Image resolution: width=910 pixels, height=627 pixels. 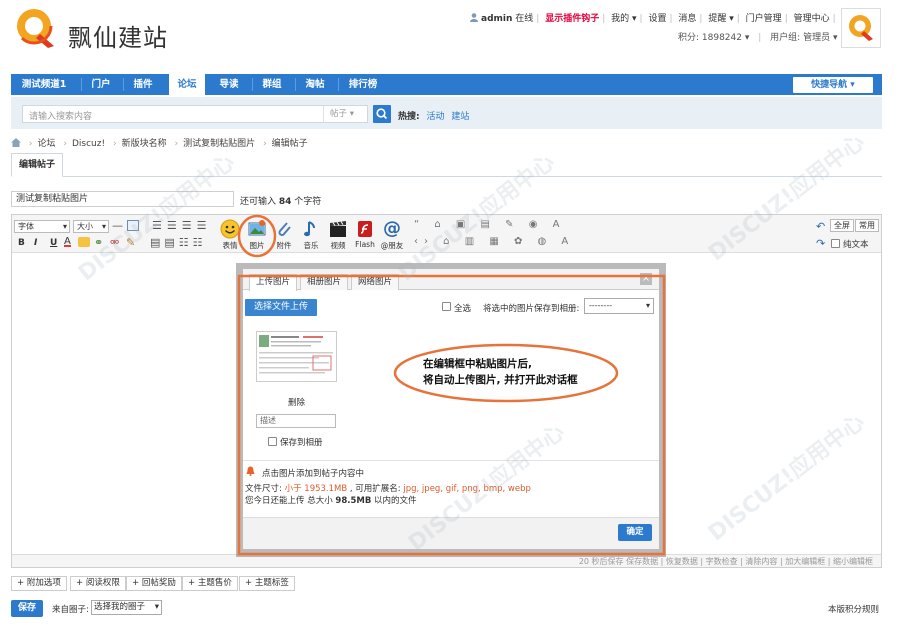 What do you see at coordinates (267, 583) in the screenshot?
I see `option-thread-tags: + 主题标签` at bounding box center [267, 583].